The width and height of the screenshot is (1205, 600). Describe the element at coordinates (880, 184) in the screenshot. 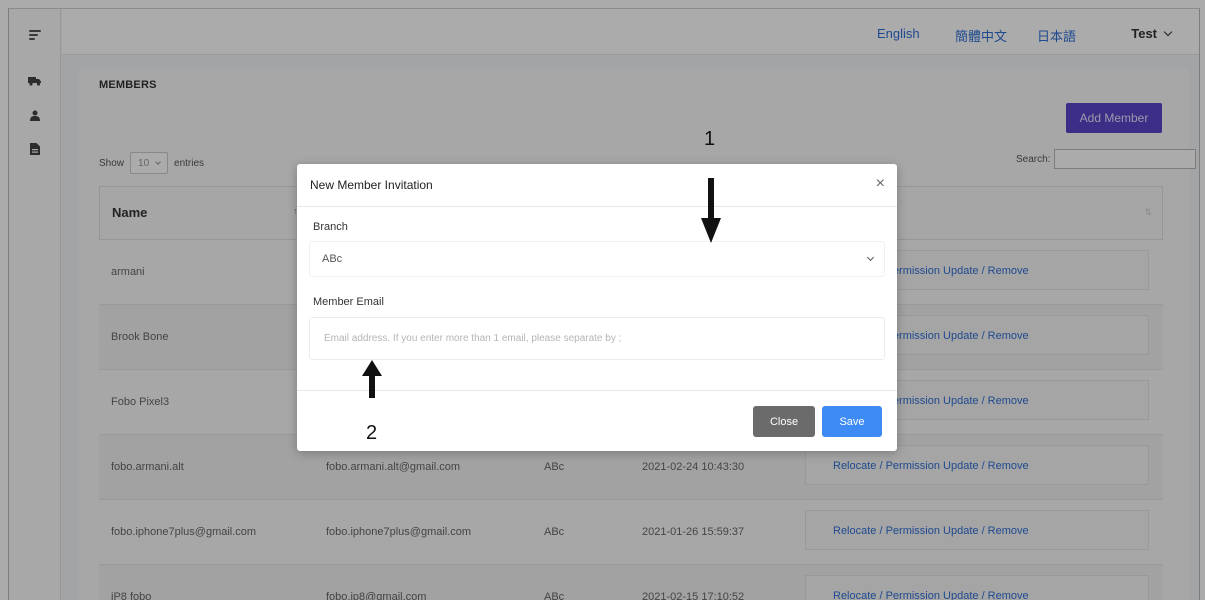

I see `close-icon: ×` at that location.